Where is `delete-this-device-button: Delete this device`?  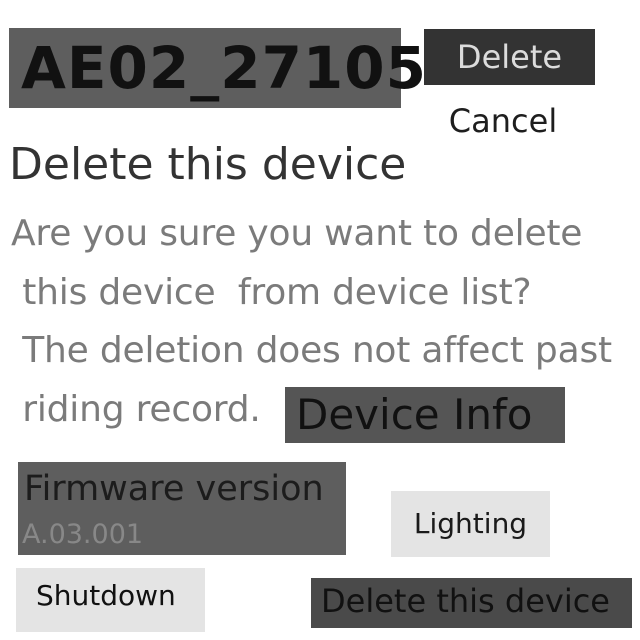 delete-this-device-button: Delete this device is located at coordinates (471, 603).